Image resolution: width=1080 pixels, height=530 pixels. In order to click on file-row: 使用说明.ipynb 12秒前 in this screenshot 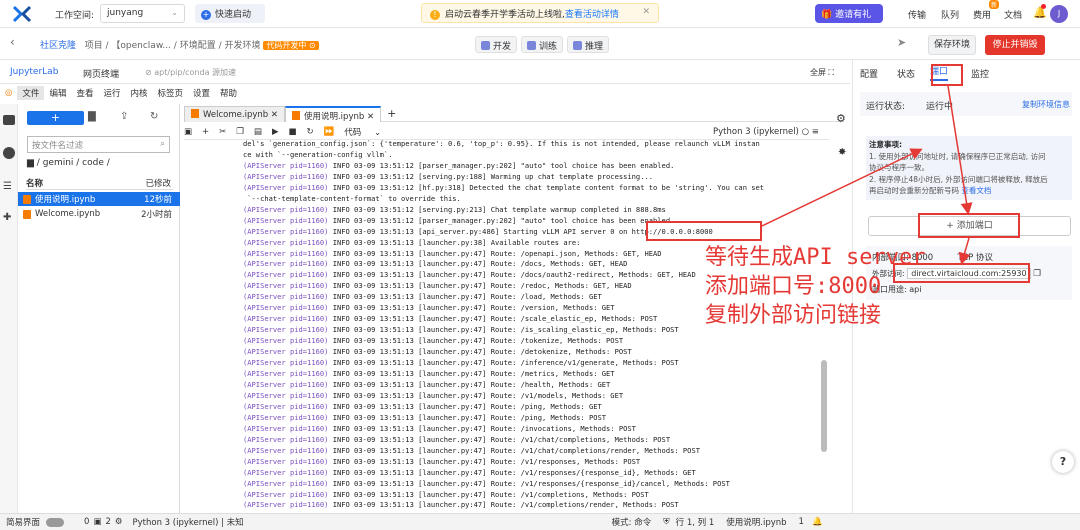, I will do `click(99, 199)`.